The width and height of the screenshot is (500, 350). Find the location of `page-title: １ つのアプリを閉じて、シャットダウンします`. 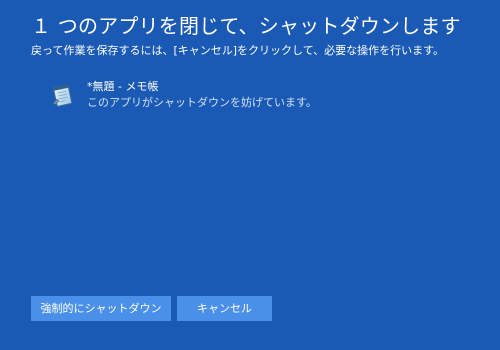

page-title: １ つのアプリを閉じて、シャットダウンします is located at coordinates (246, 26).